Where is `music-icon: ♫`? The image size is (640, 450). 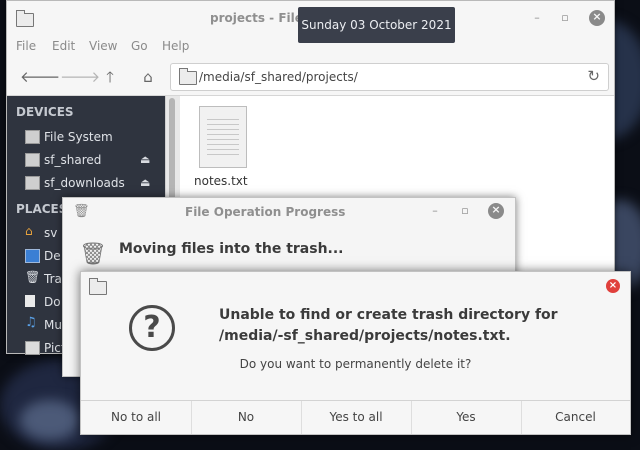
music-icon: ♫ is located at coordinates (31, 322).